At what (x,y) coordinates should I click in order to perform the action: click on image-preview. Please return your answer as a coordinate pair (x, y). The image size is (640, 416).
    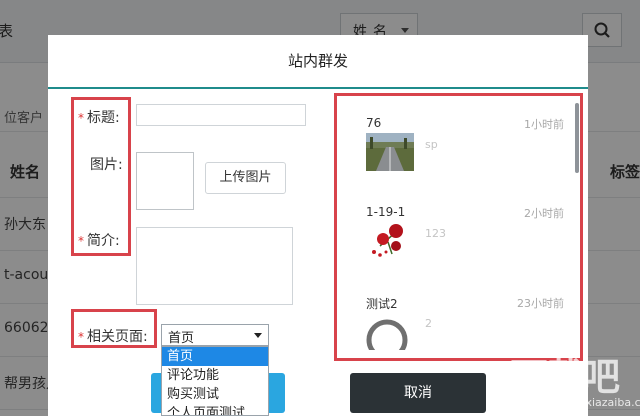
    Looking at the image, I should click on (165, 181).